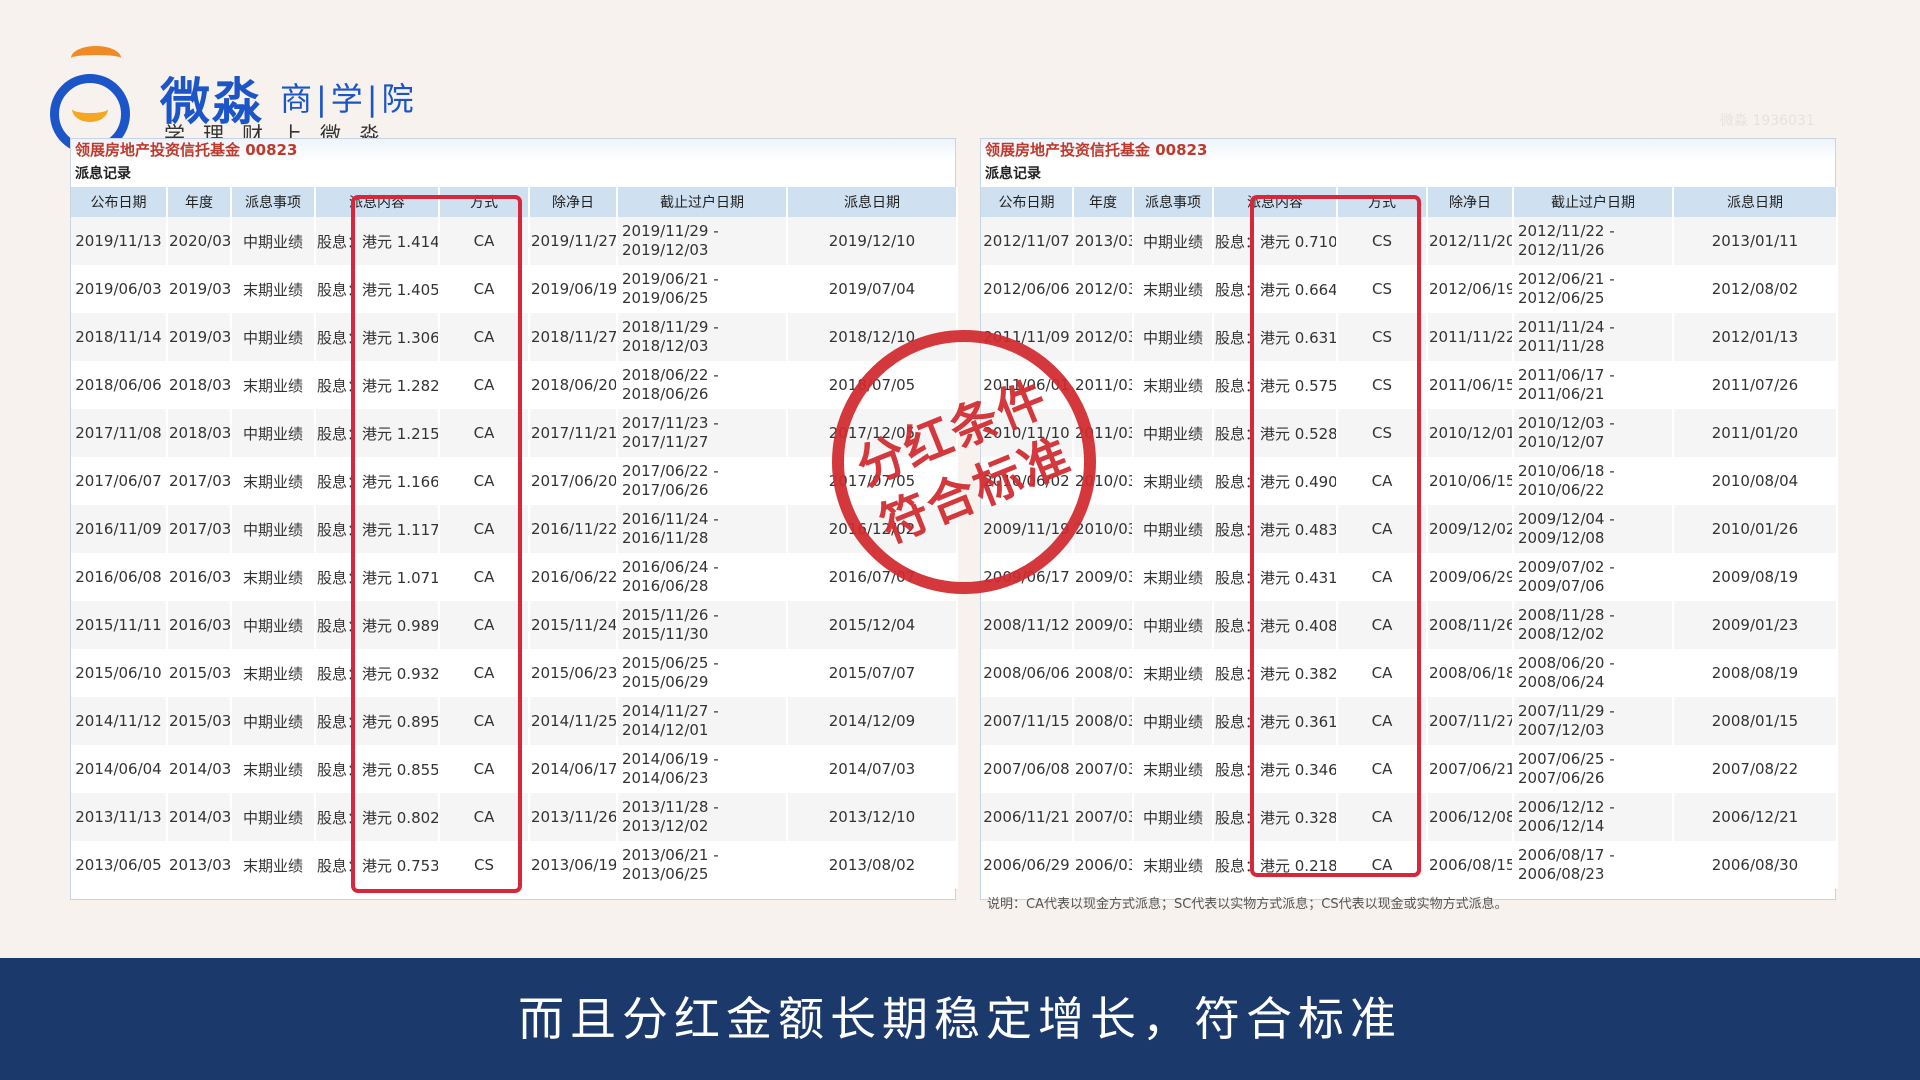 This screenshot has width=1920, height=1080. I want to click on table-cell: 2006/12/12 - 2006/12/14, so click(1593, 817).